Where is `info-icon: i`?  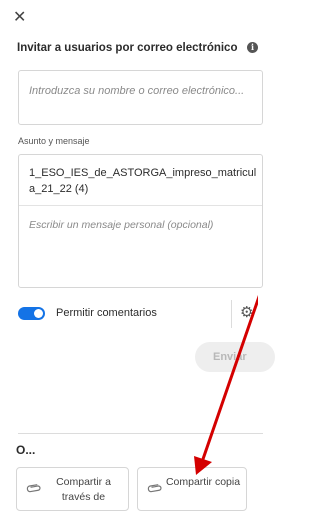 info-icon: i is located at coordinates (252, 47).